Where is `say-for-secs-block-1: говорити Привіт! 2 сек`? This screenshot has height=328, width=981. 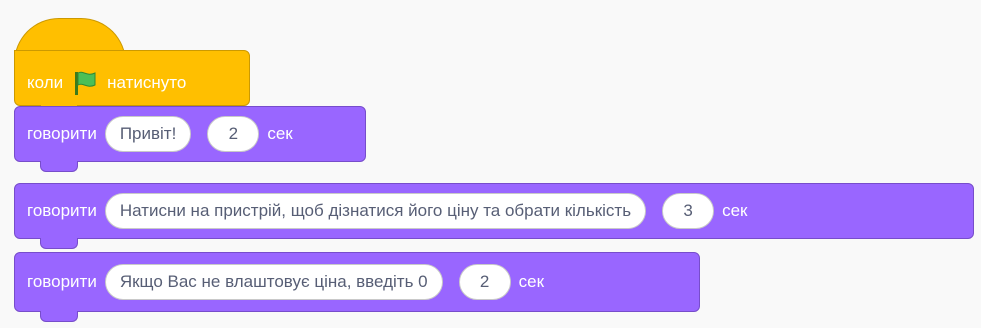
say-for-secs-block-1: говорити Привіт! 2 сек is located at coordinates (190, 134).